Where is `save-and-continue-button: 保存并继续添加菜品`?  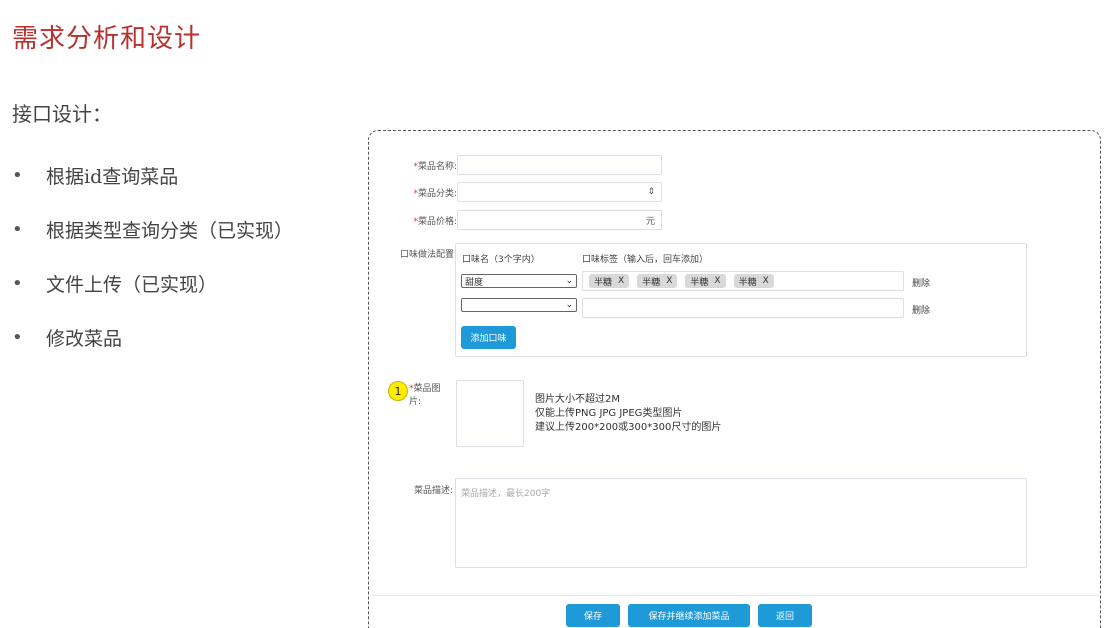
save-and-continue-button: 保存并继续添加菜品 is located at coordinates (689, 615).